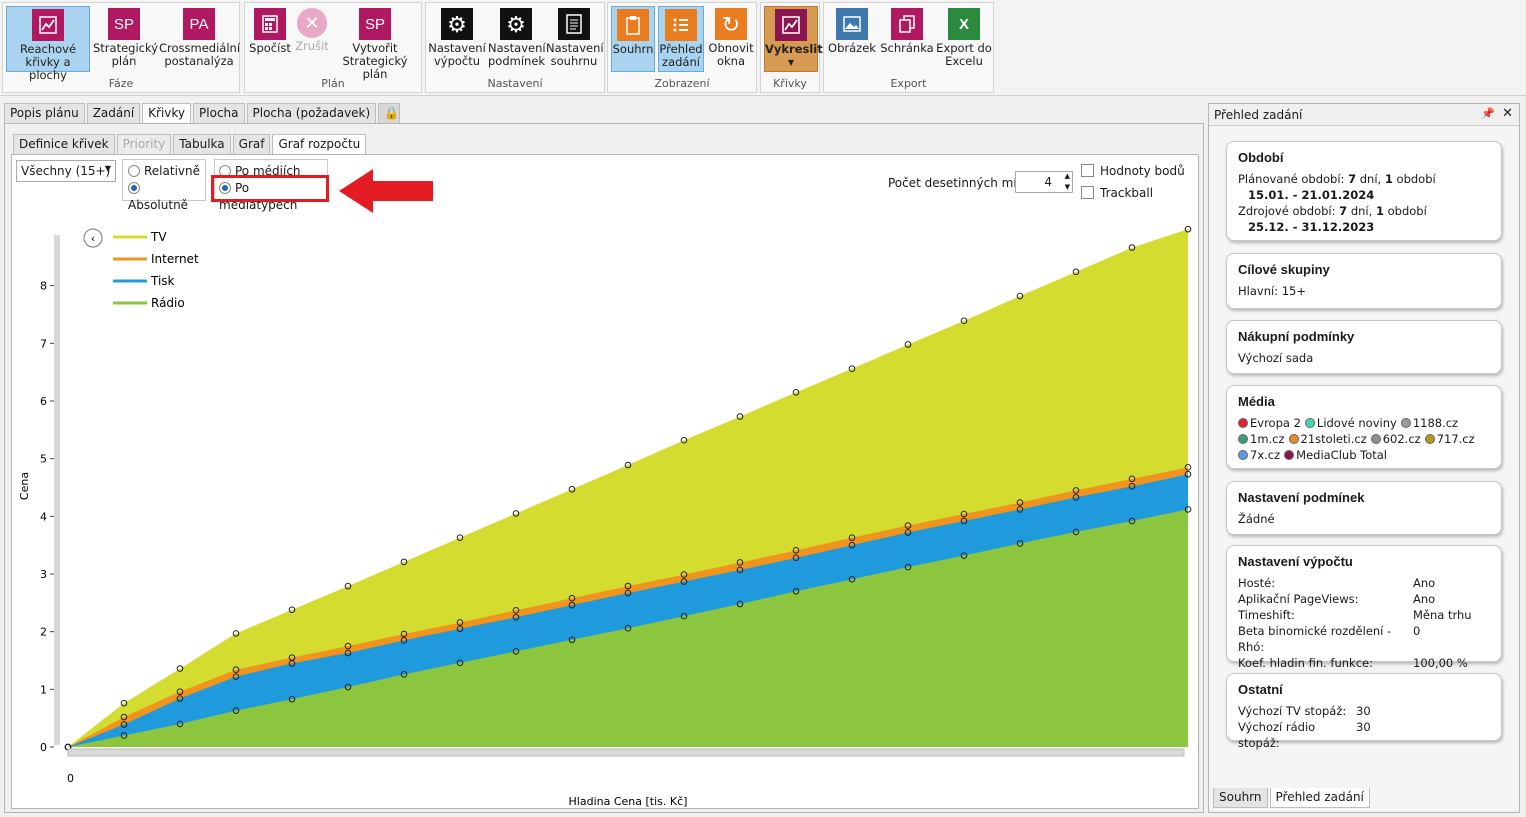 Image resolution: width=1526 pixels, height=817 pixels. I want to click on tab-popis-planu: Popis plánu, so click(44, 113).